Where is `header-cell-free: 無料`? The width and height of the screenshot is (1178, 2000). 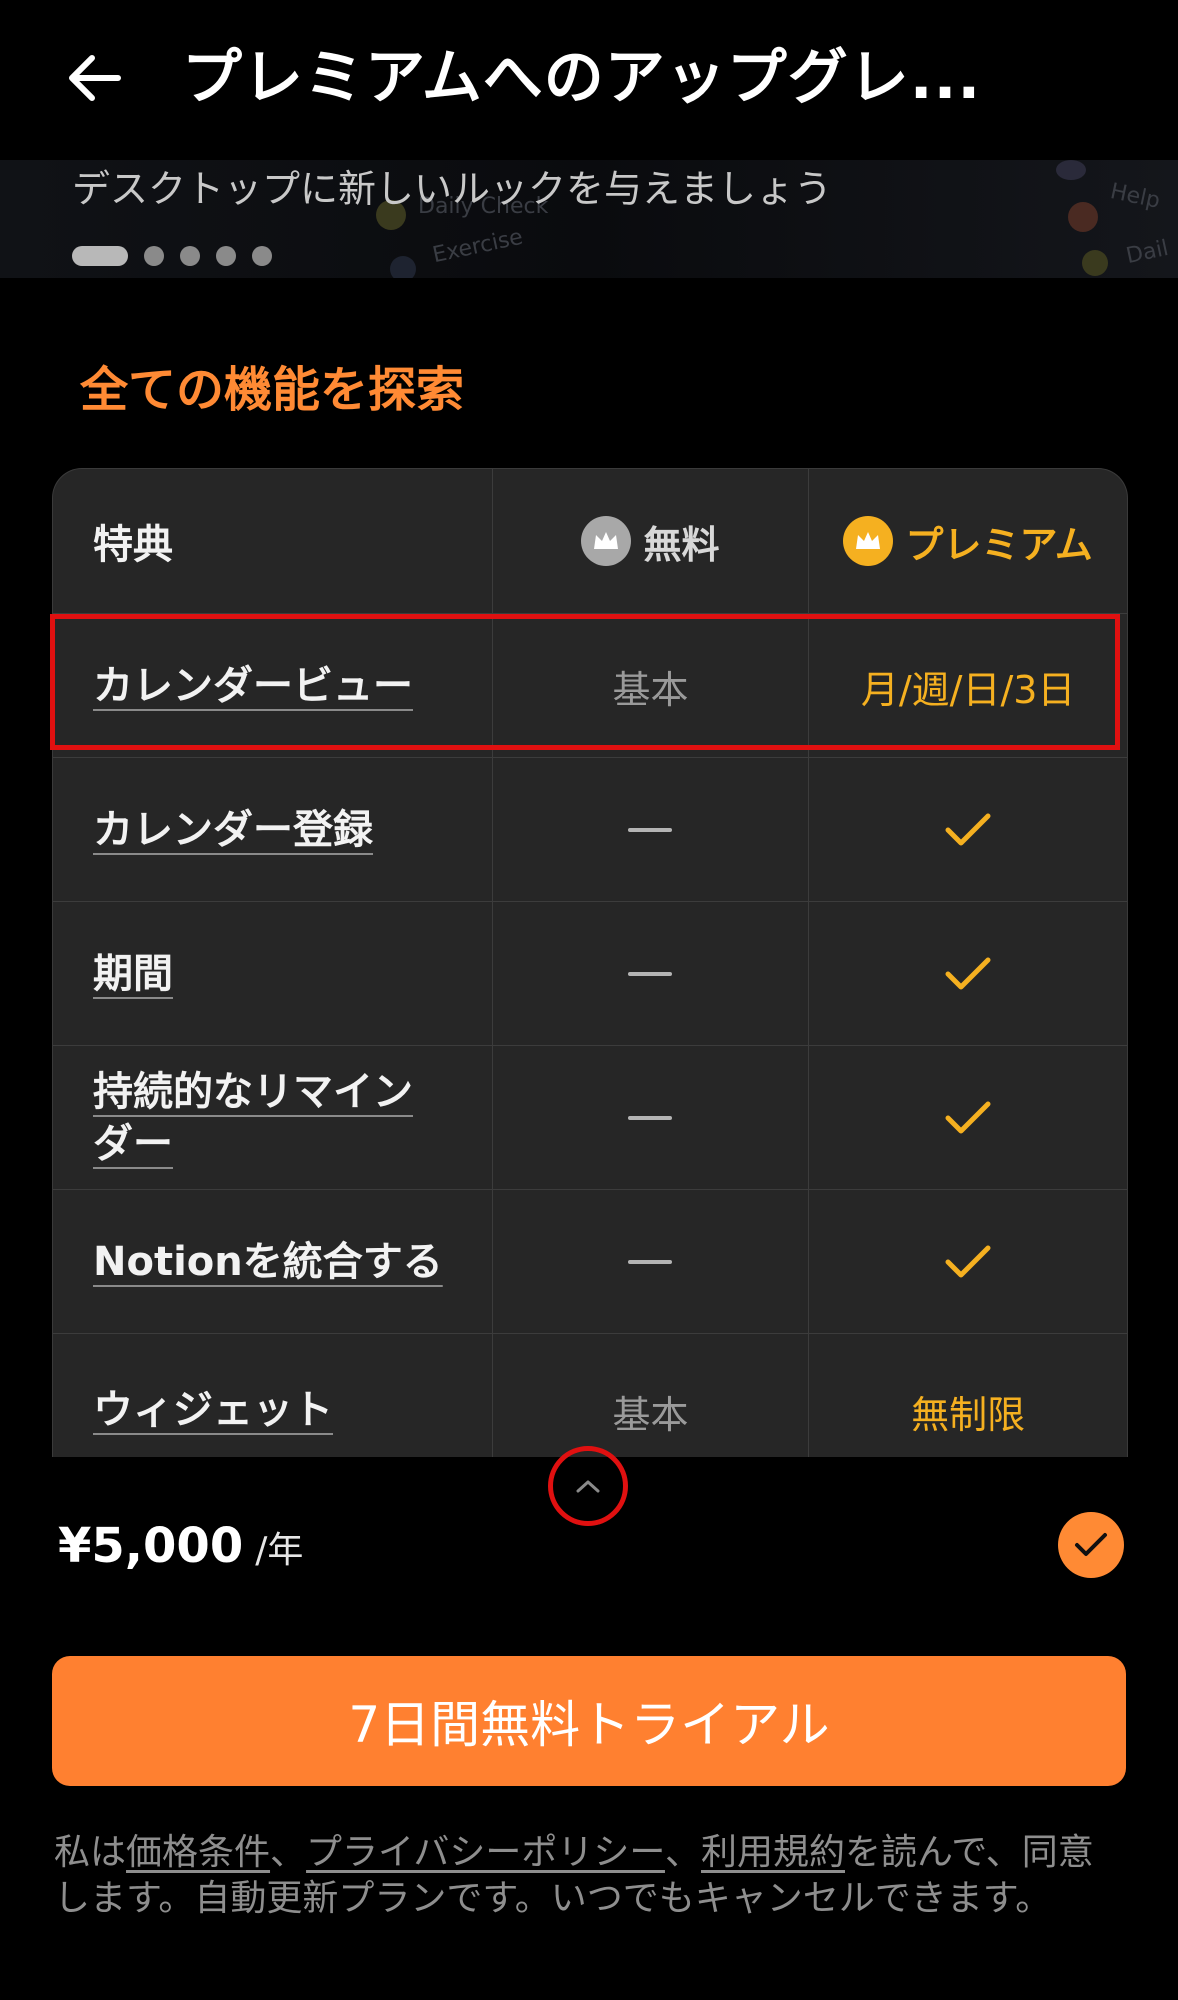
header-cell-free: 無料 is located at coordinates (651, 541).